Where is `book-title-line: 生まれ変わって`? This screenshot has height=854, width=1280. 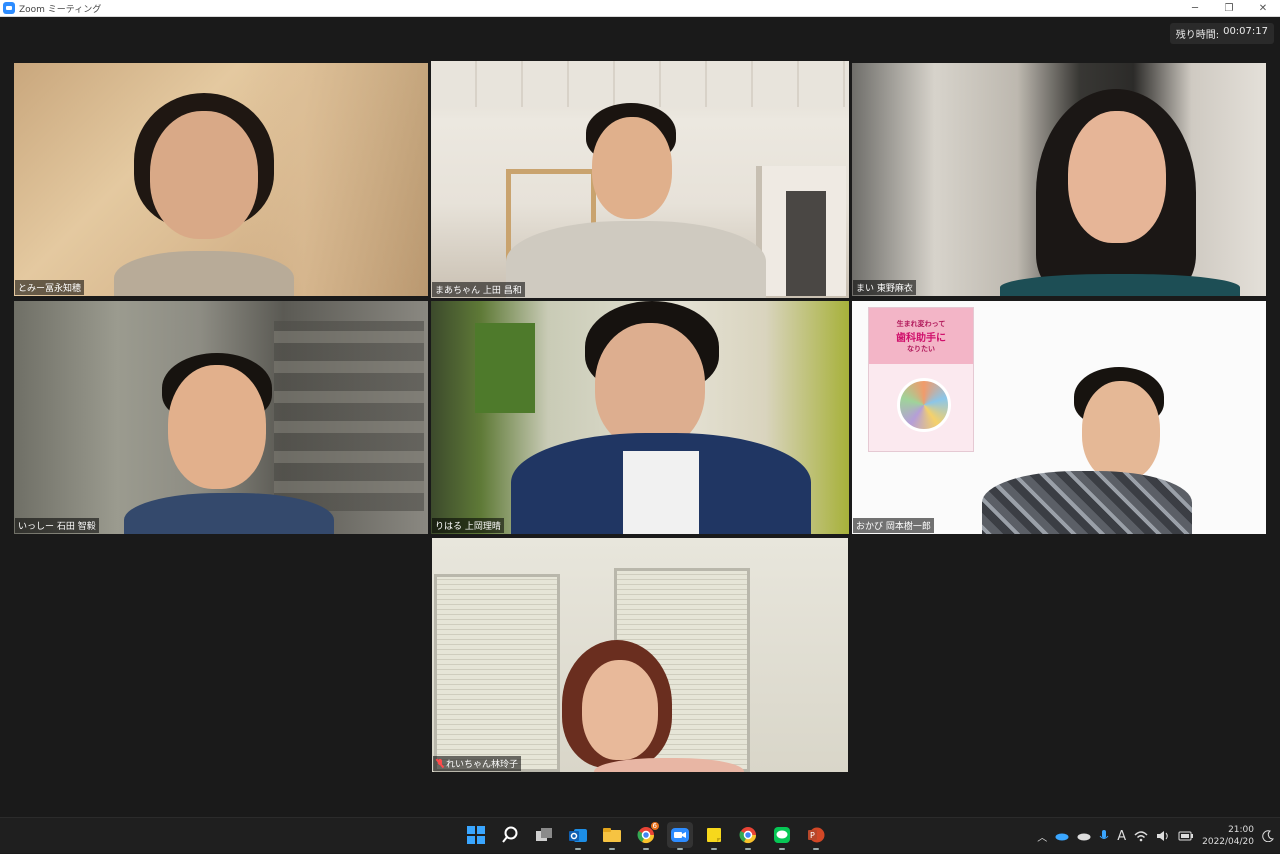
book-title-line: 生まれ変わって is located at coordinates (921, 323).